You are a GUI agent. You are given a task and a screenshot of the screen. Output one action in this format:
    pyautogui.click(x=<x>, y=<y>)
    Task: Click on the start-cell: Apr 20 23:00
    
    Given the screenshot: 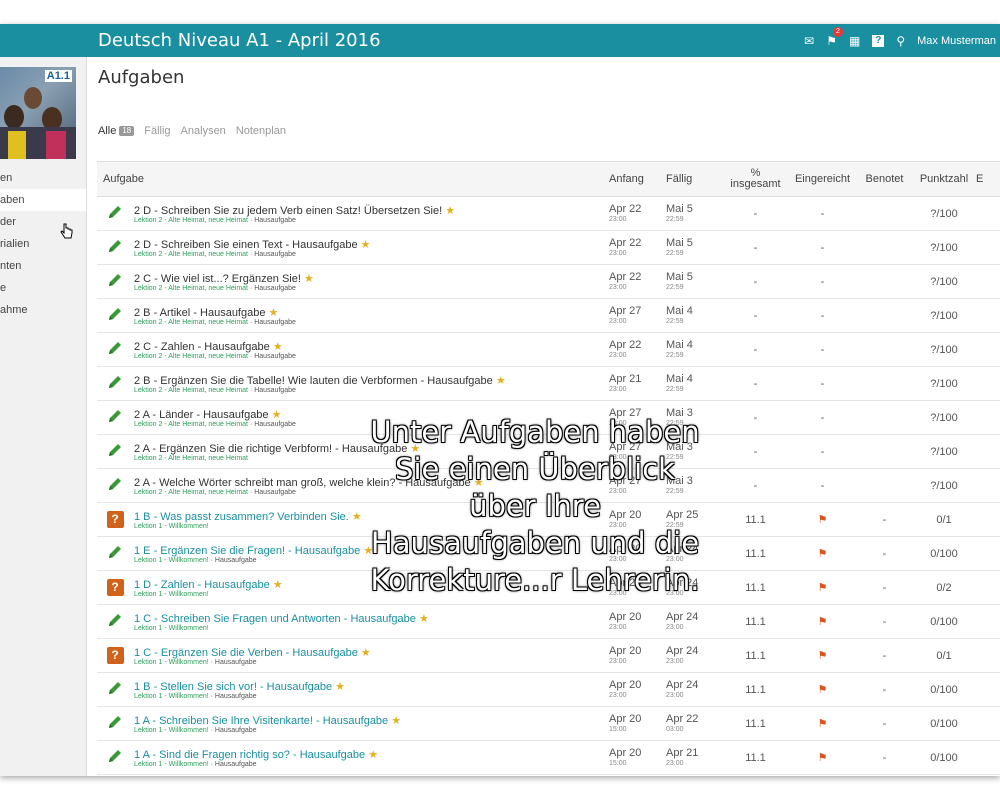 What is the action you would take?
    pyautogui.click(x=636, y=690)
    